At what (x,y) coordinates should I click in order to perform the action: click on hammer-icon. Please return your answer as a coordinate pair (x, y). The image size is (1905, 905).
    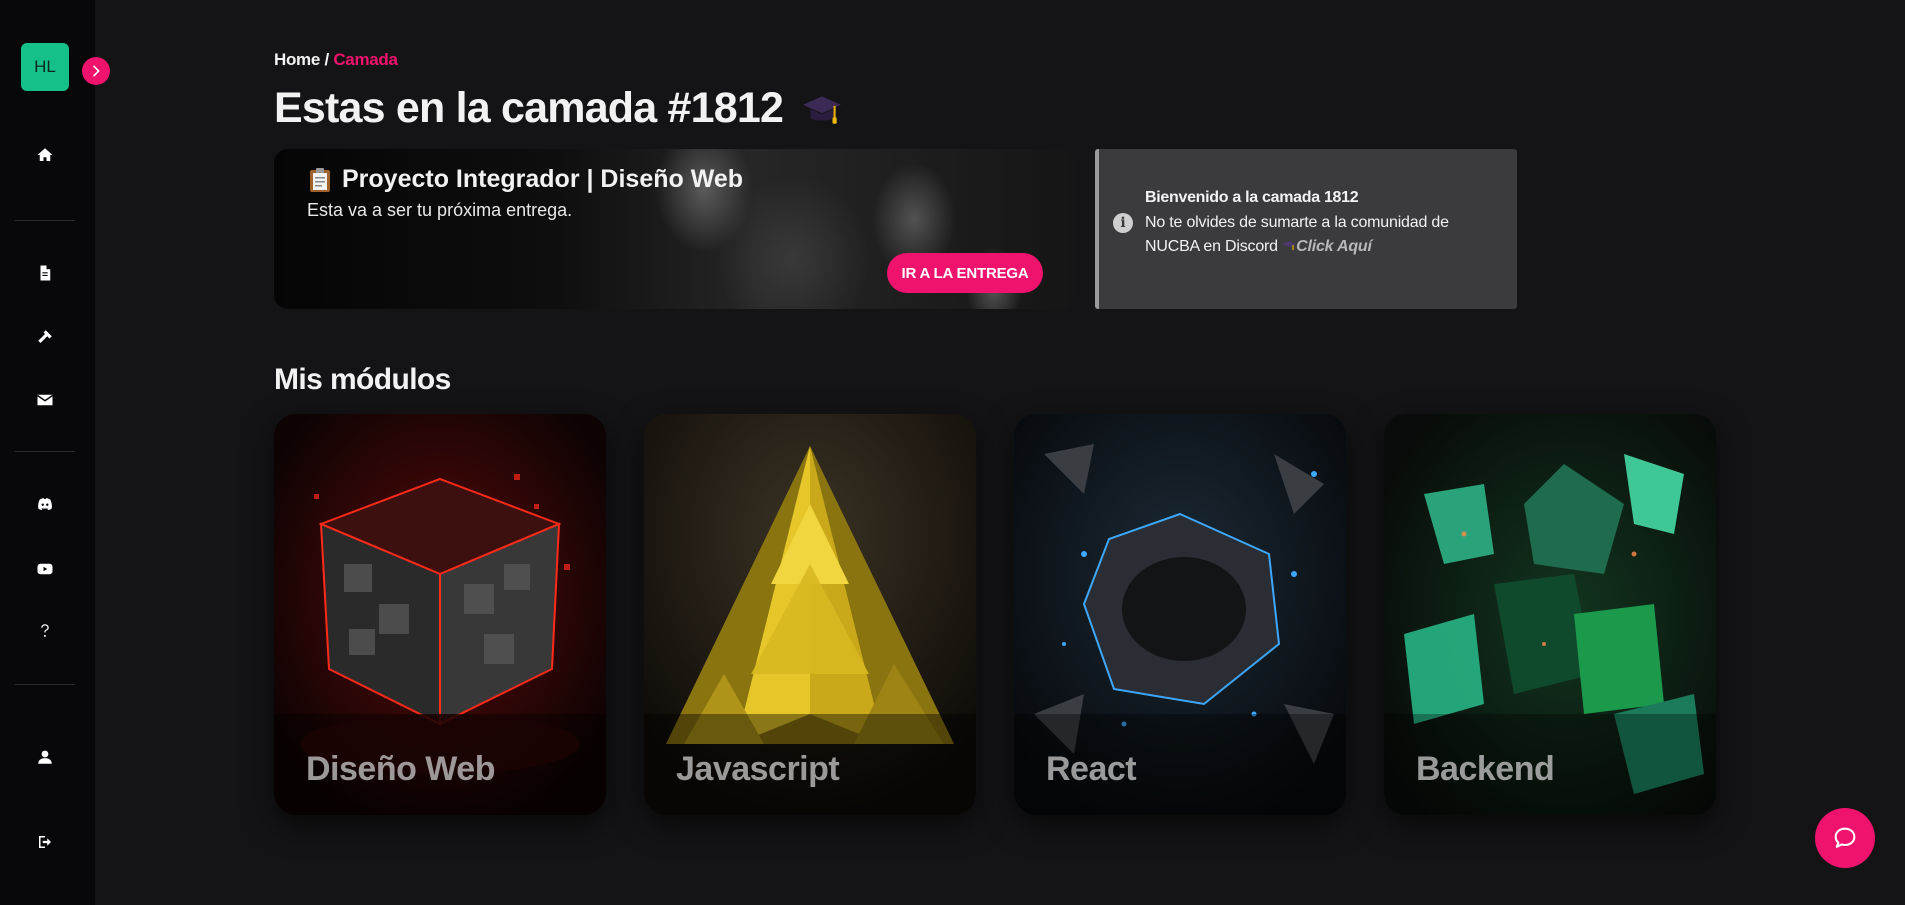
    Looking at the image, I should click on (45, 337).